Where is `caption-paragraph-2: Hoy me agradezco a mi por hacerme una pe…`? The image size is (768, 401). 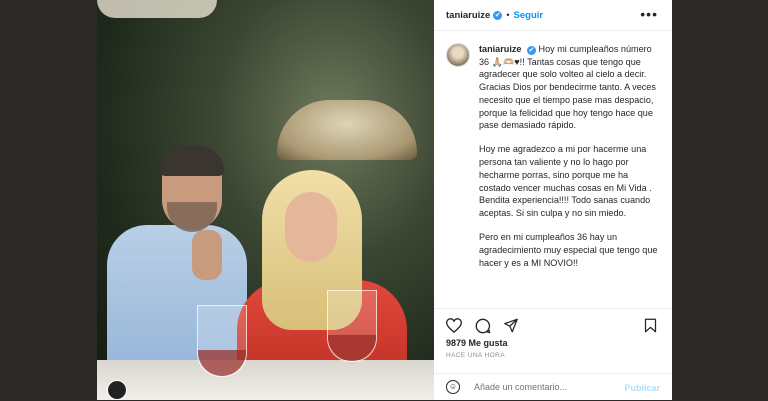
caption-paragraph-2: Hoy me agradezco a mi por hacerme una pe… is located at coordinates (565, 181).